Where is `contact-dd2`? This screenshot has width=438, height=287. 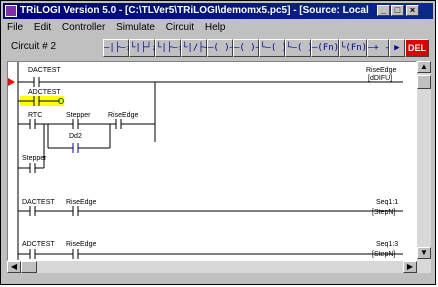 contact-dd2 is located at coordinates (79, 148).